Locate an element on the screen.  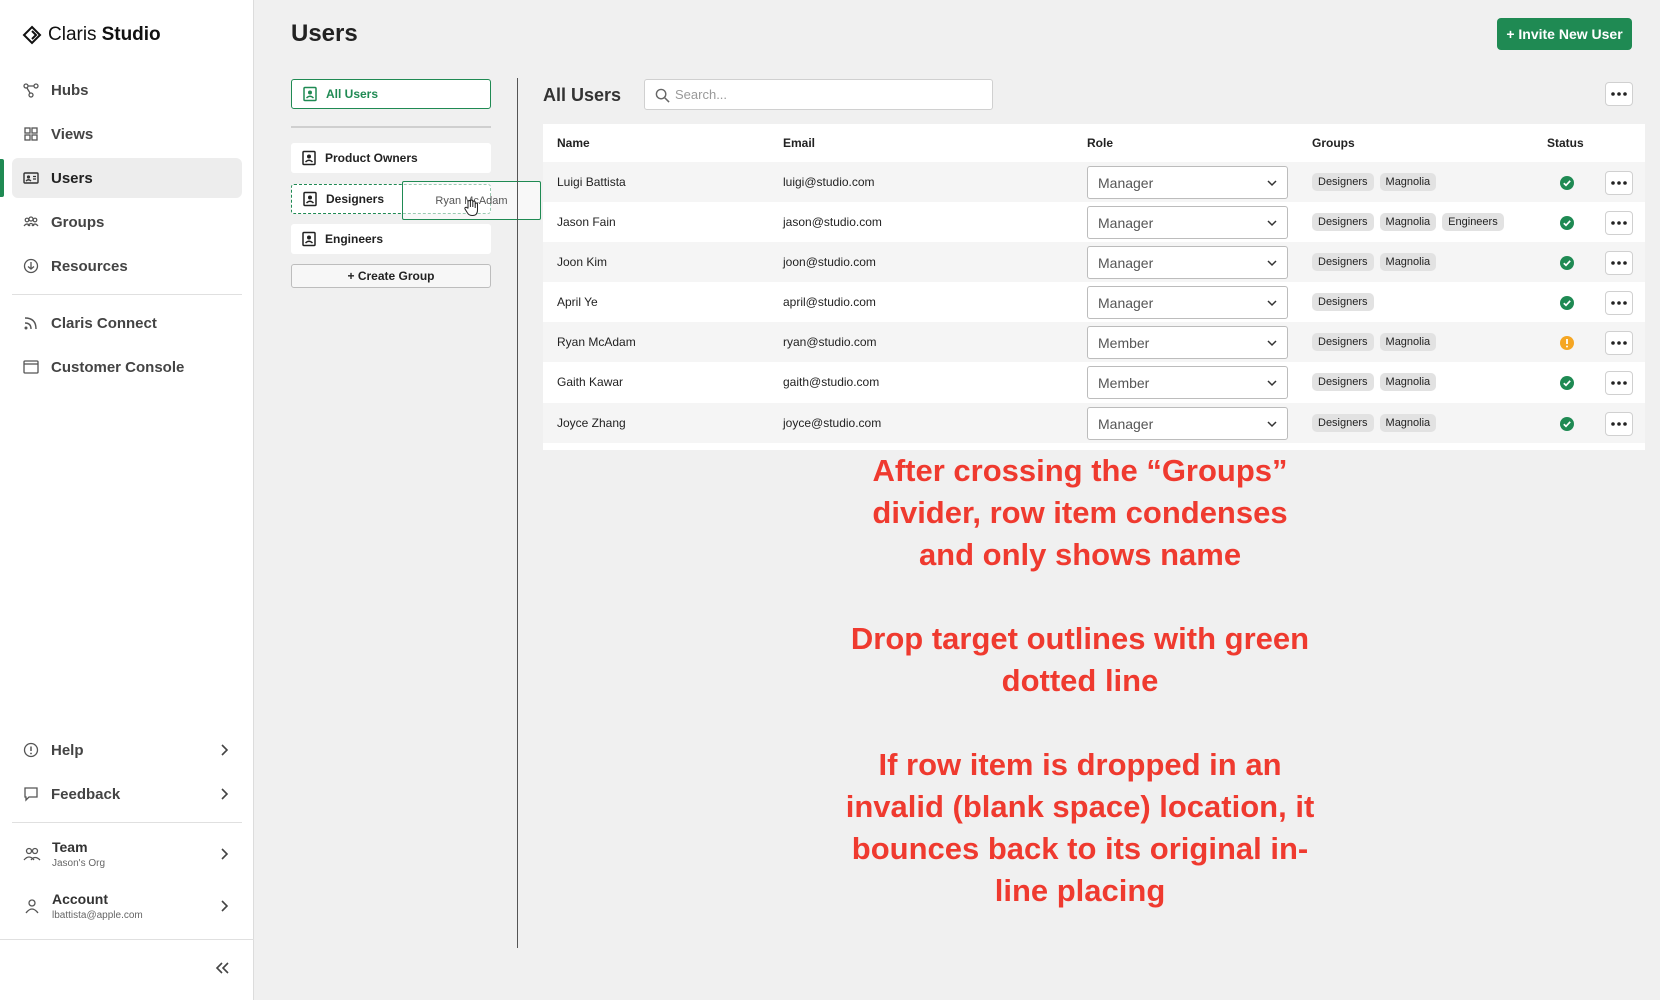
search-box is located at coordinates (818, 94).